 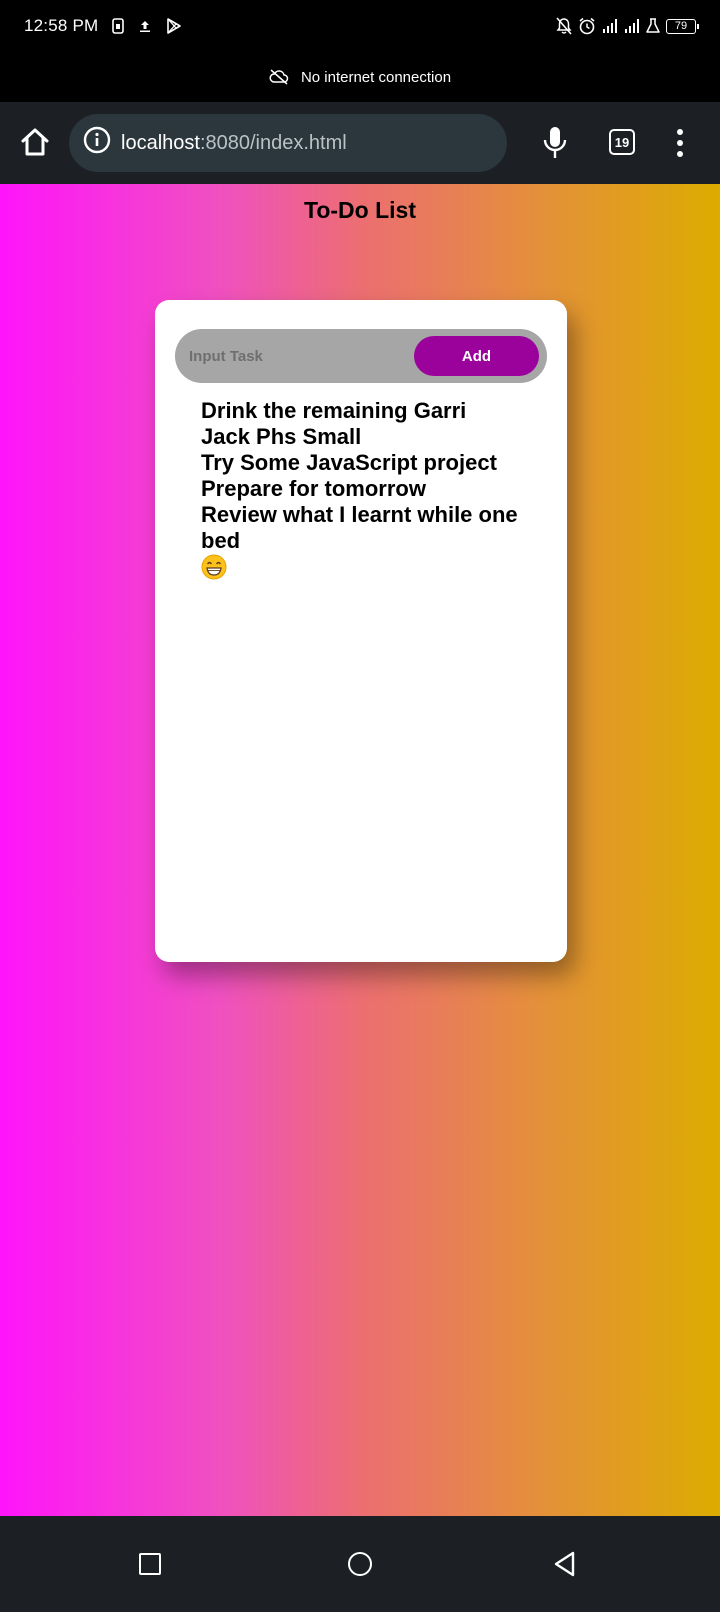 I want to click on address-bar: localhost:8080/index.html, so click(x=288, y=143).